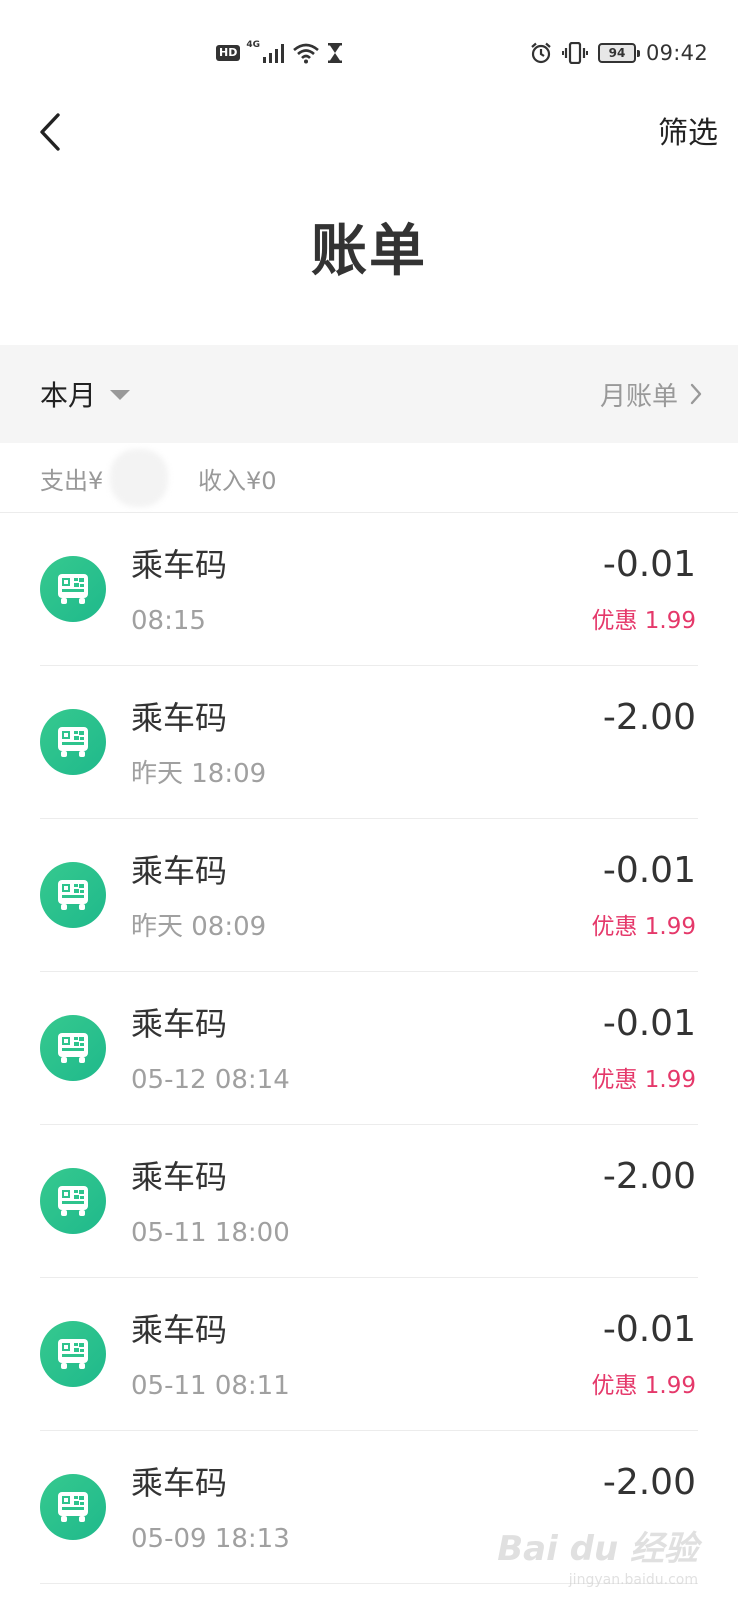 Image resolution: width=738 pixels, height=1600 pixels. What do you see at coordinates (273, 53) in the screenshot?
I see `signal-icon` at bounding box center [273, 53].